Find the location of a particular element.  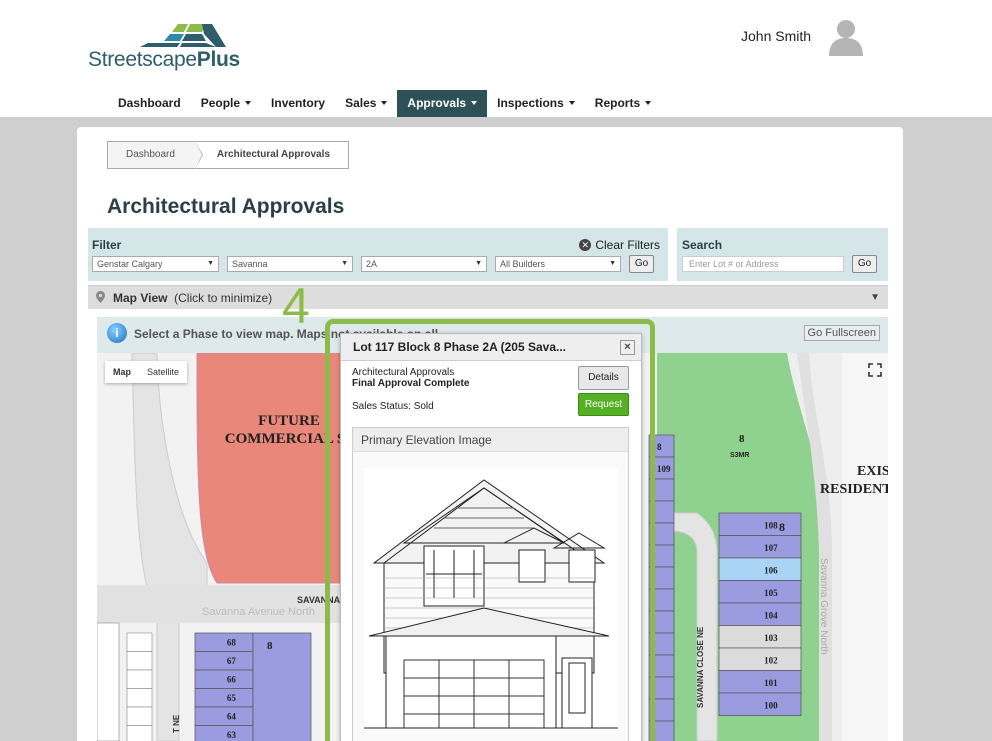

breadcrumb: Dashboard Architectural Approvals is located at coordinates (228, 155).